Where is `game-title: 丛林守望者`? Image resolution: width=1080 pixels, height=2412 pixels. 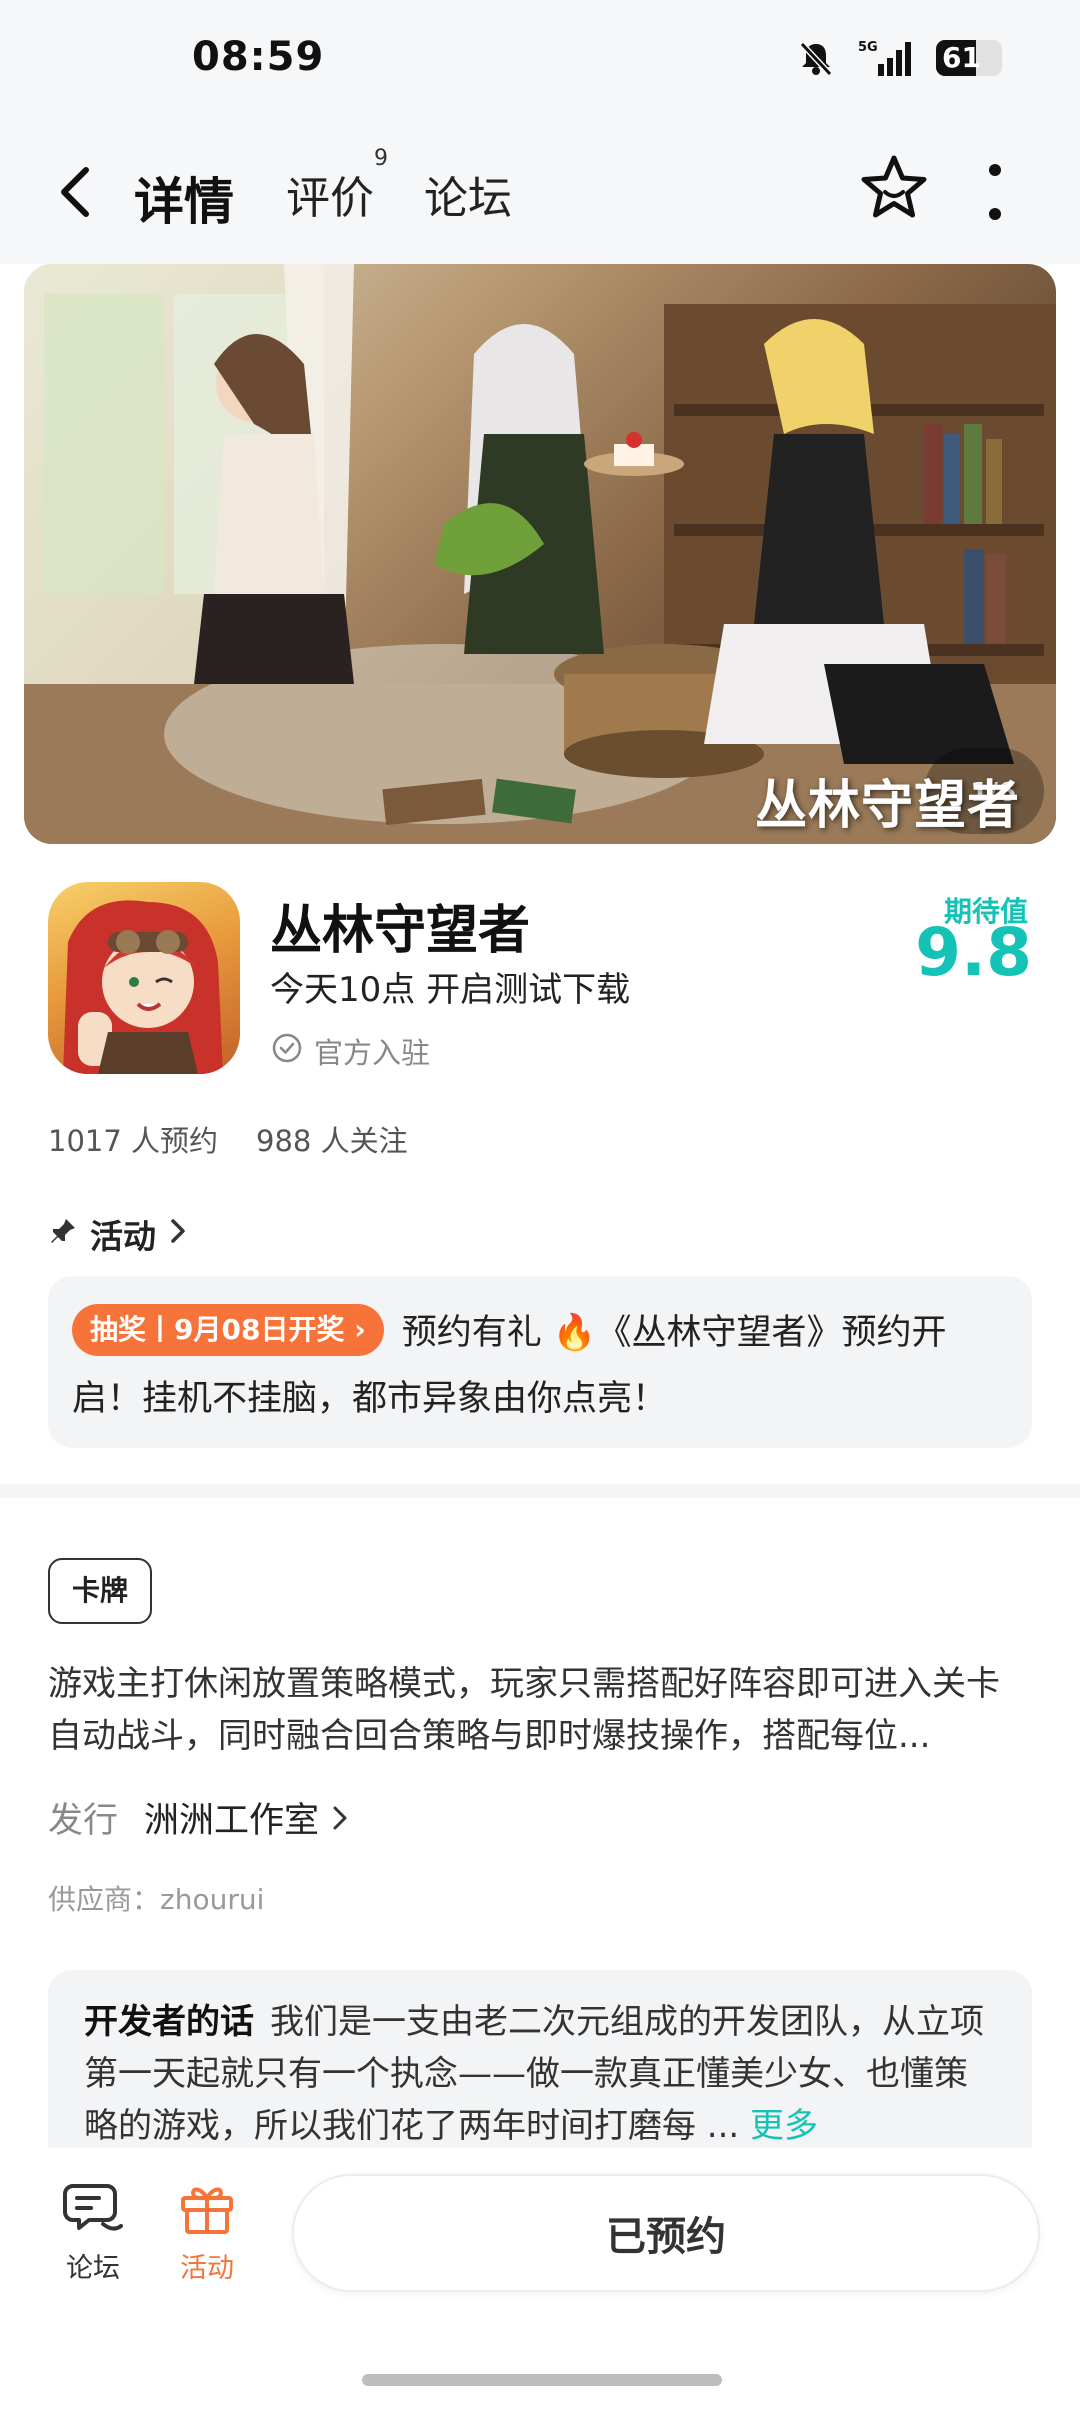
game-title: 丛林守望者 is located at coordinates (400, 931).